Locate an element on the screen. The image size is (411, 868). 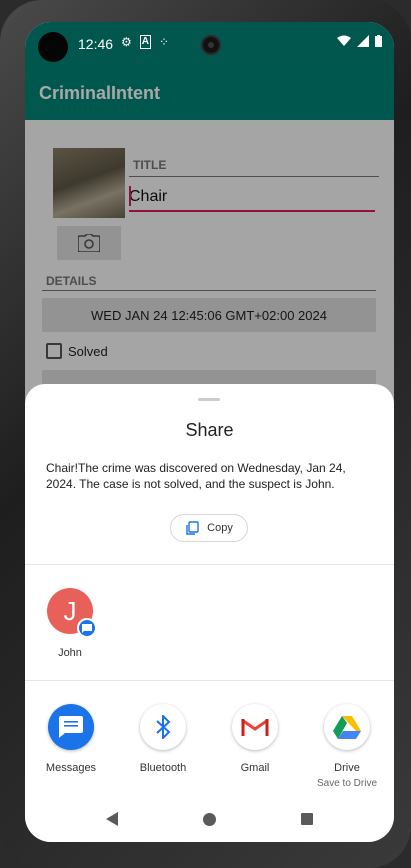
app-label: Drive is located at coordinates (347, 768).